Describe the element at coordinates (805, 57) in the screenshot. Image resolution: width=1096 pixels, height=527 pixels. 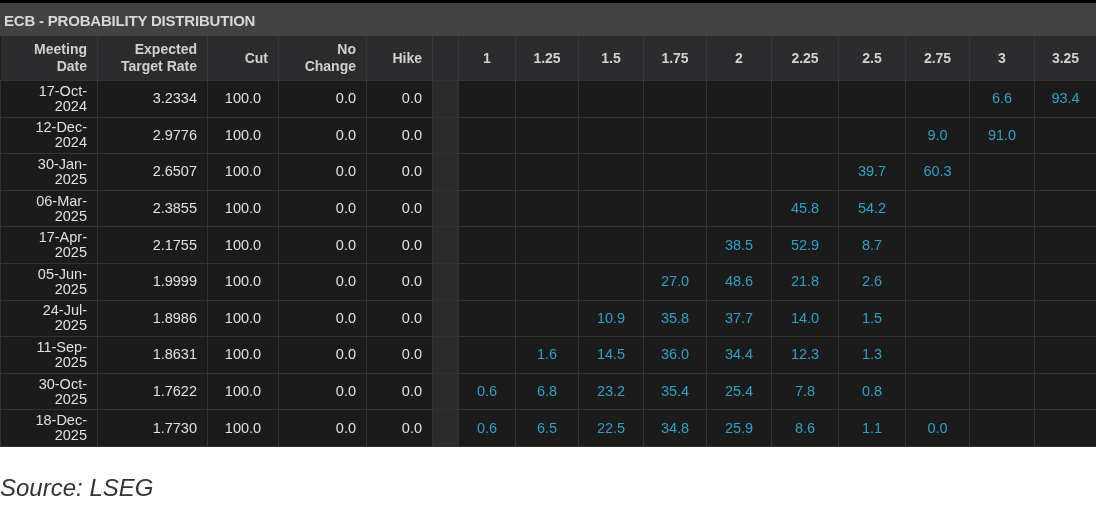
I see `column-header: 2.25` at that location.